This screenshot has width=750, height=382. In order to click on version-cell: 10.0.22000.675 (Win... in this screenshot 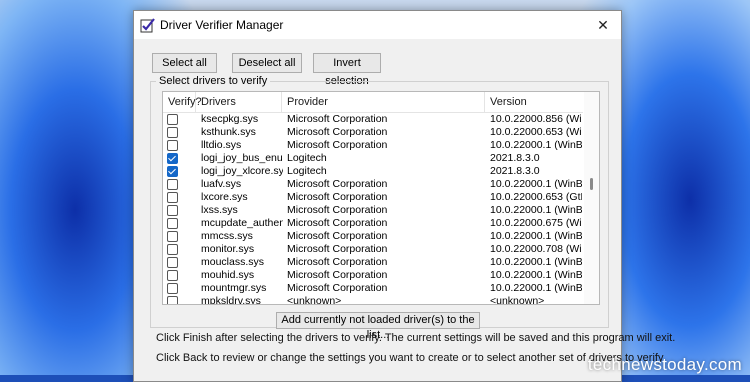, I will do `click(536, 223)`.